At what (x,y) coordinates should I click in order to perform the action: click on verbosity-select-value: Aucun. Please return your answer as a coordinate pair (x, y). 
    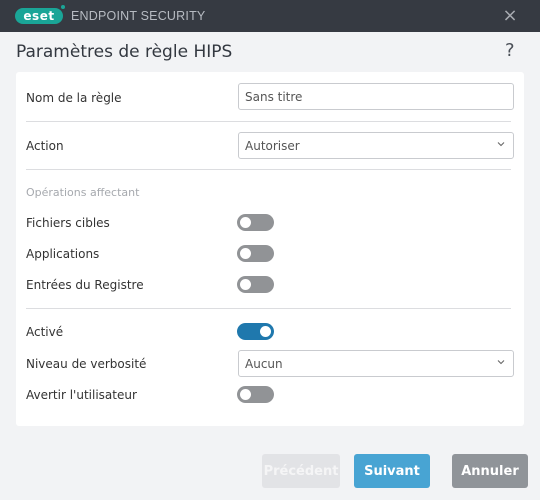
    Looking at the image, I should click on (264, 364).